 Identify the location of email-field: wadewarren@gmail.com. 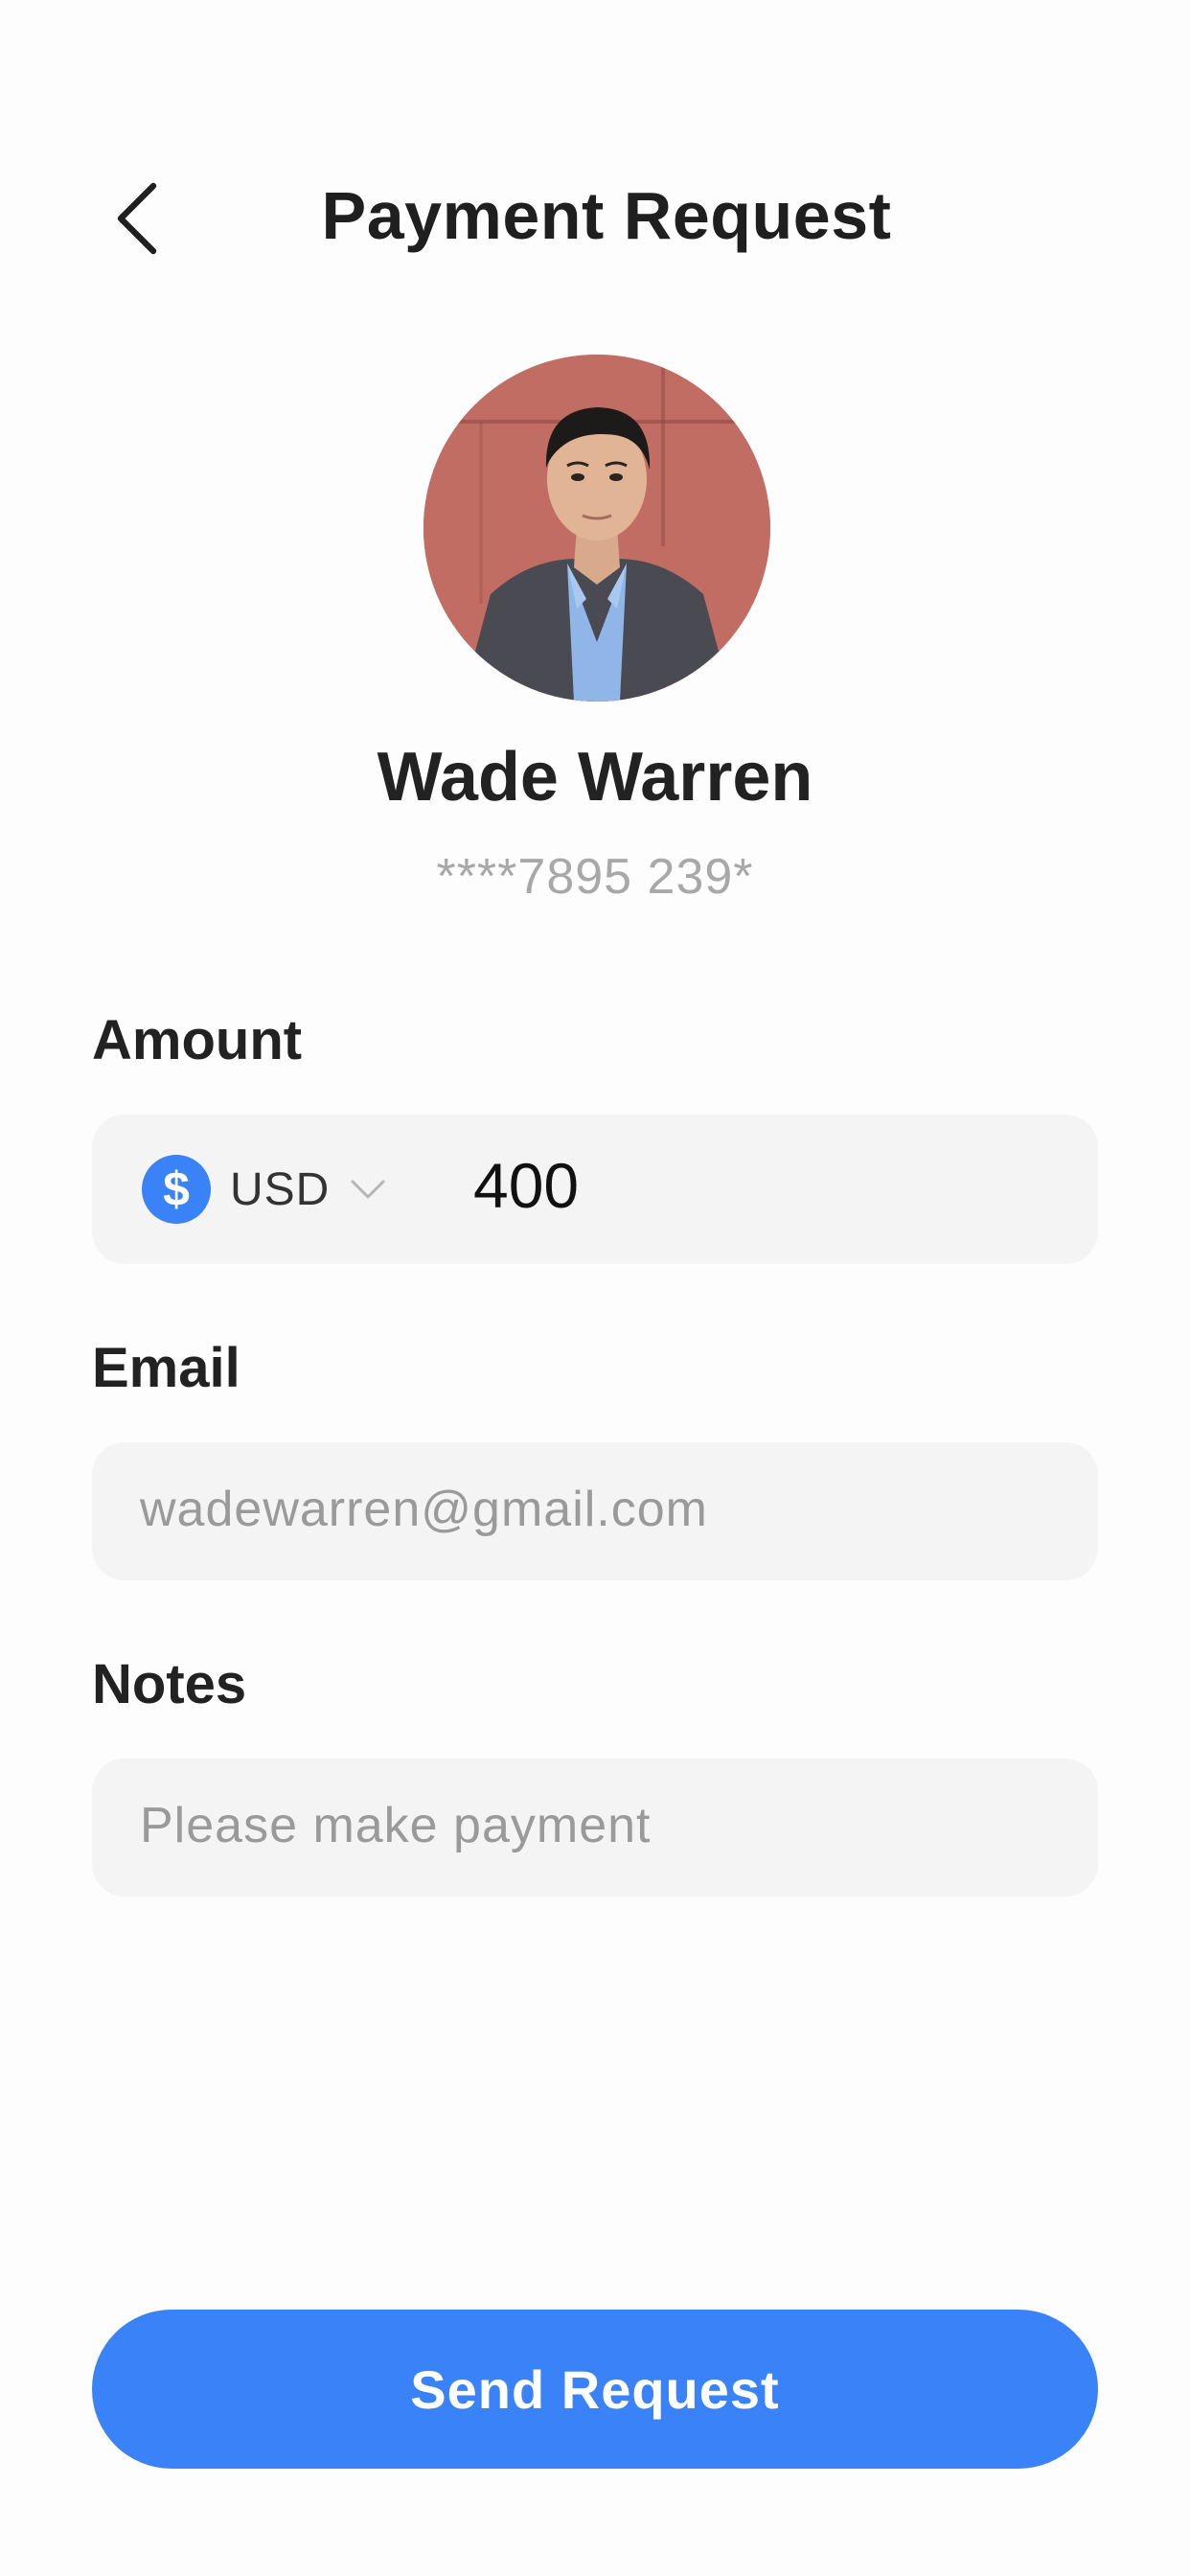
(595, 1511).